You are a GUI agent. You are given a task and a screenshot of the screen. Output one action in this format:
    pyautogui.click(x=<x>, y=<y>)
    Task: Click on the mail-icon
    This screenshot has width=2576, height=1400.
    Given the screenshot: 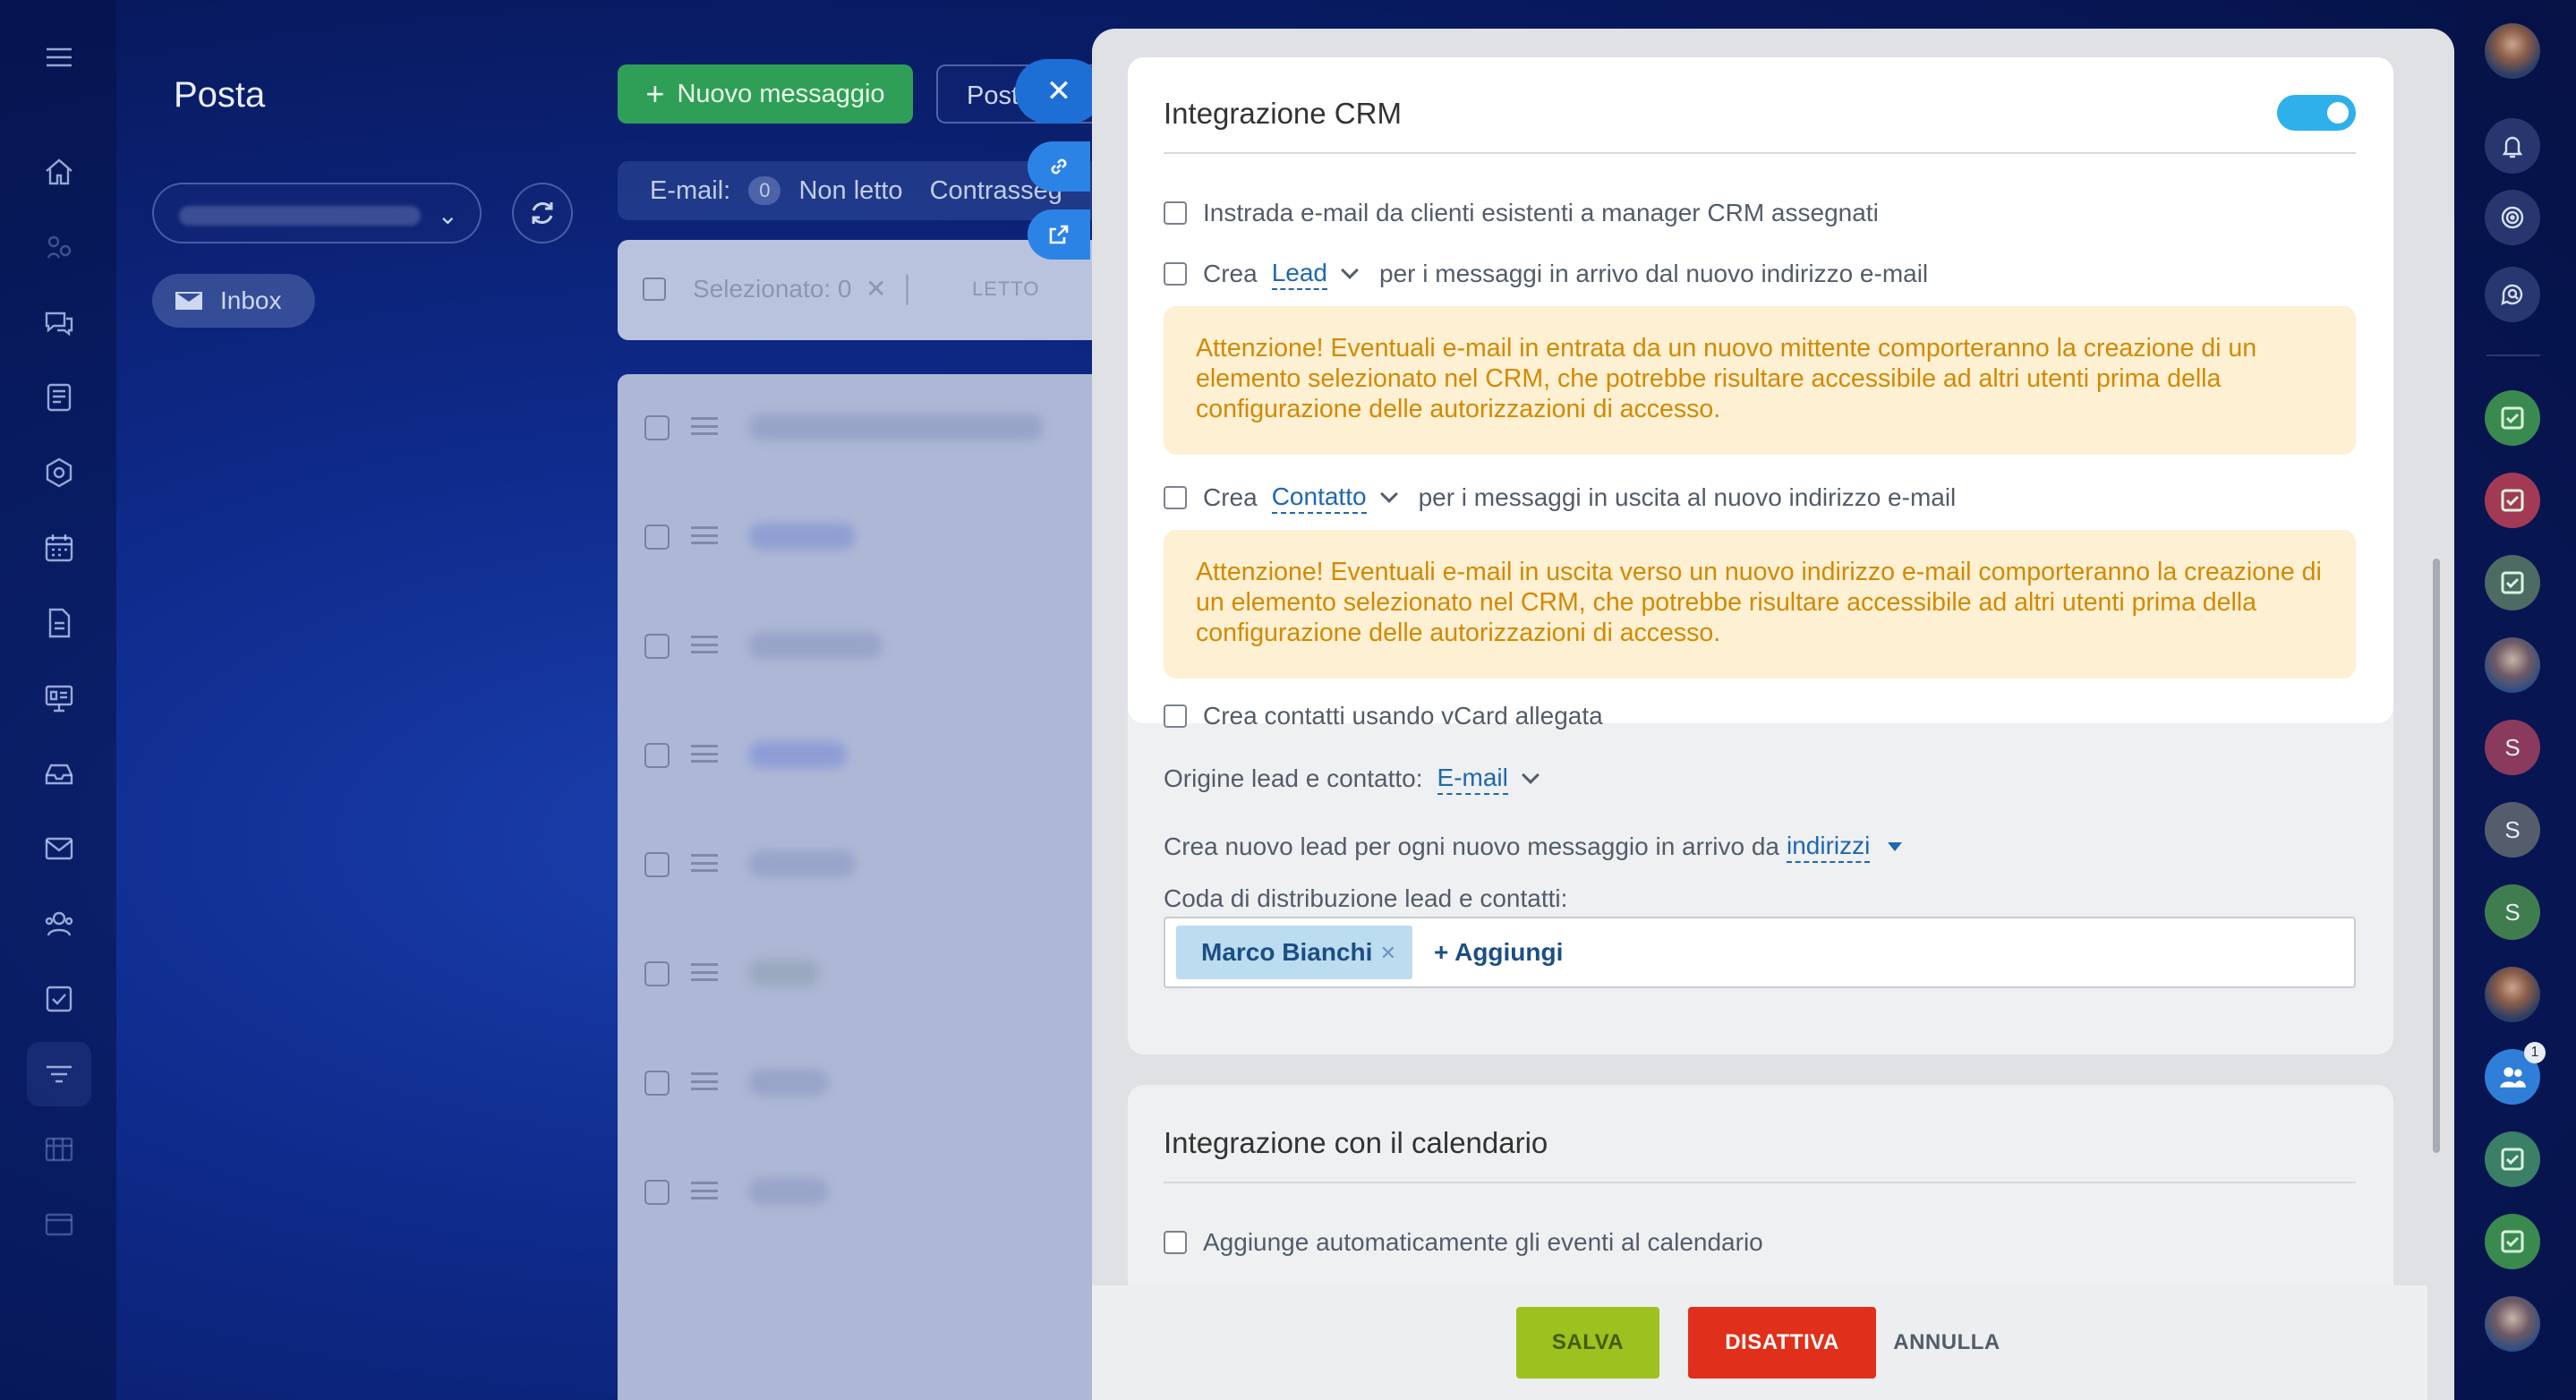 What is the action you would take?
    pyautogui.click(x=59, y=848)
    